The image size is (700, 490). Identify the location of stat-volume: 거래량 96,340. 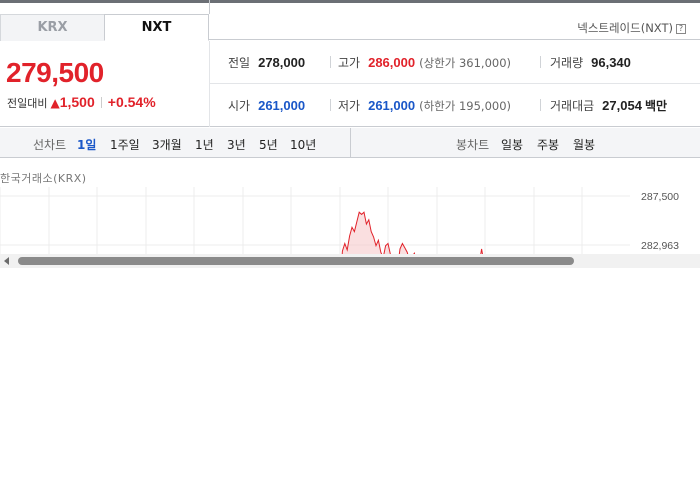
(590, 62).